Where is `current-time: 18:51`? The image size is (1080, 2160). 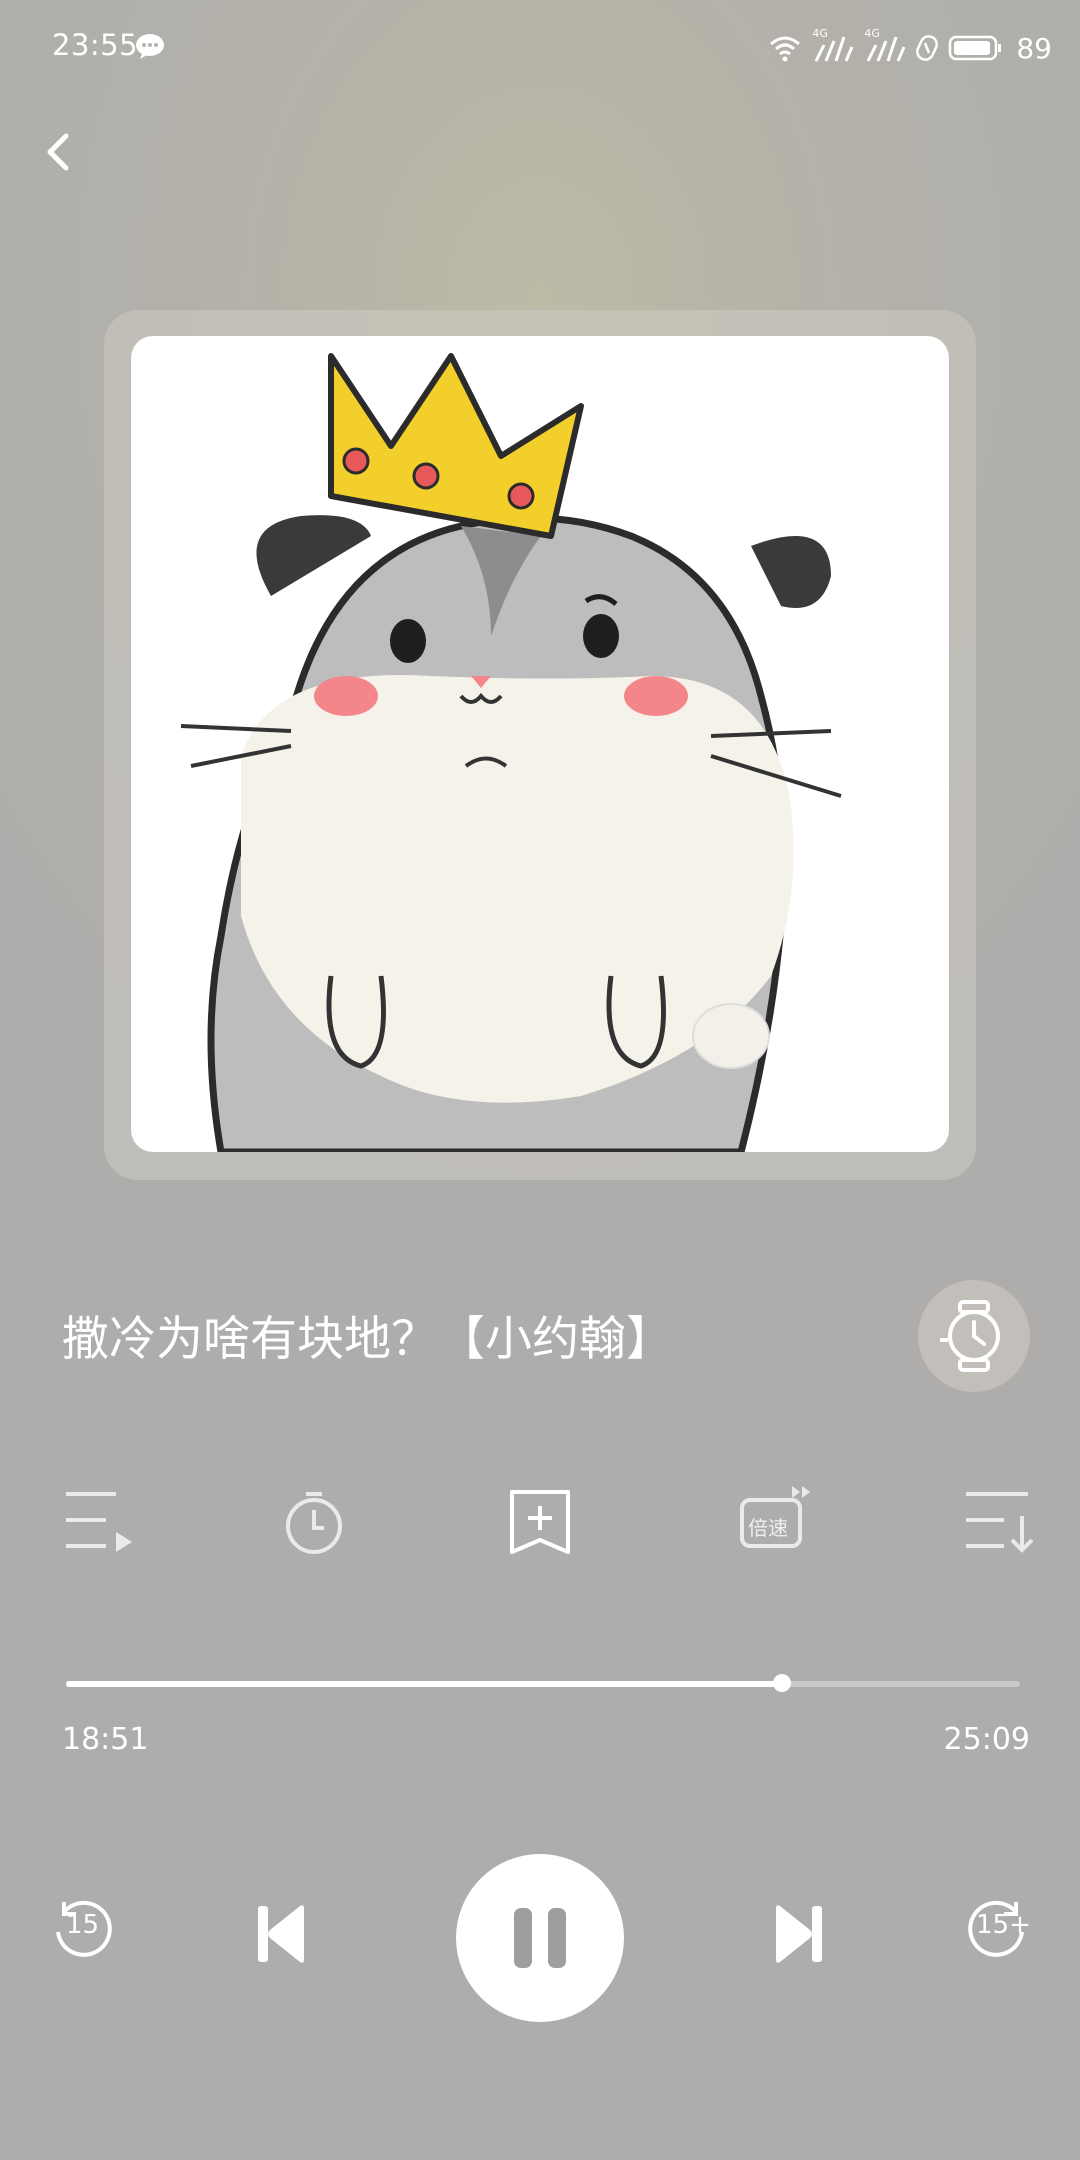 current-time: 18:51 is located at coordinates (105, 1739).